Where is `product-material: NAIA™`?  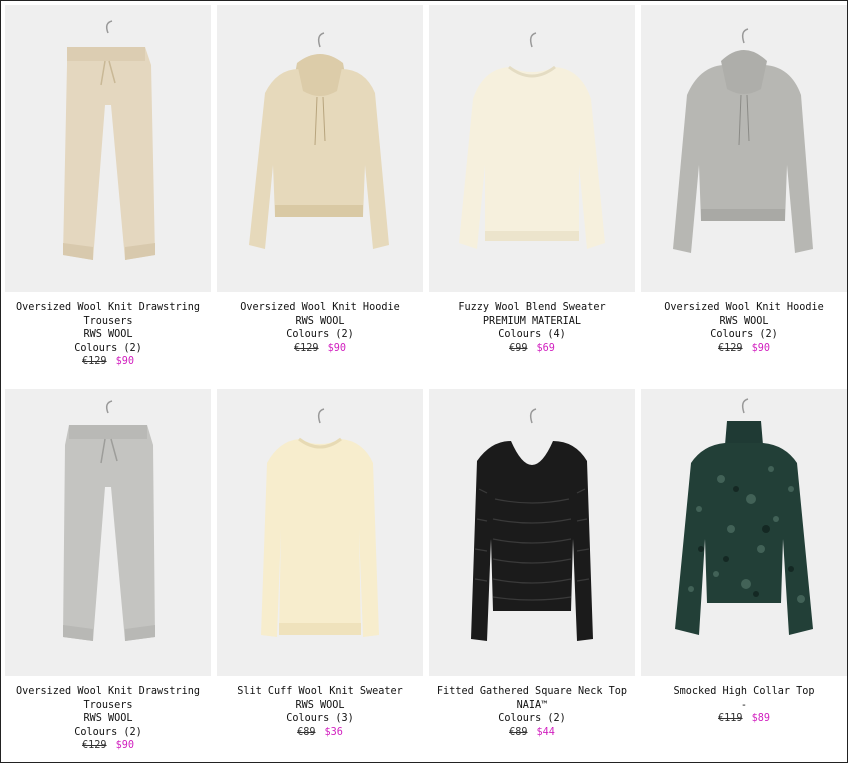
product-material: NAIA™ is located at coordinates (532, 705).